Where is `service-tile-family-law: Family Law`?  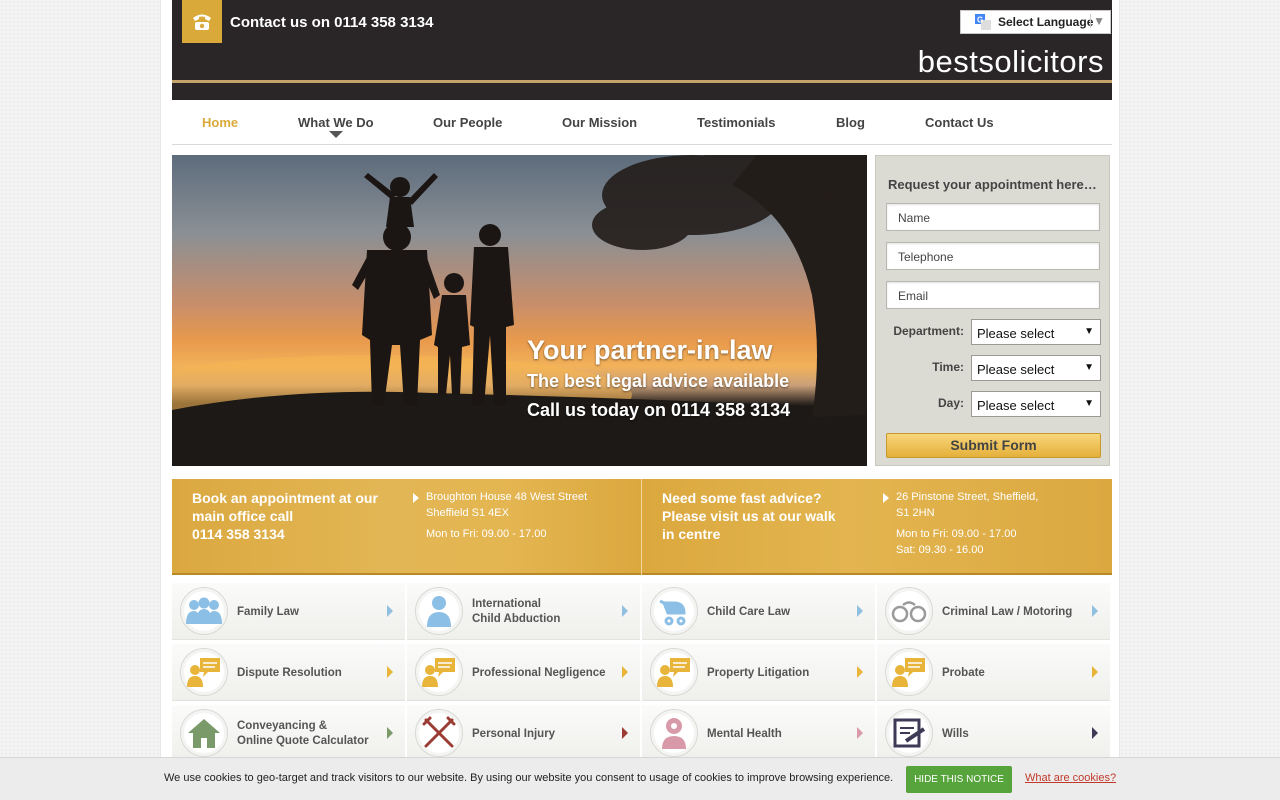 service-tile-family-law: Family Law is located at coordinates (288, 611).